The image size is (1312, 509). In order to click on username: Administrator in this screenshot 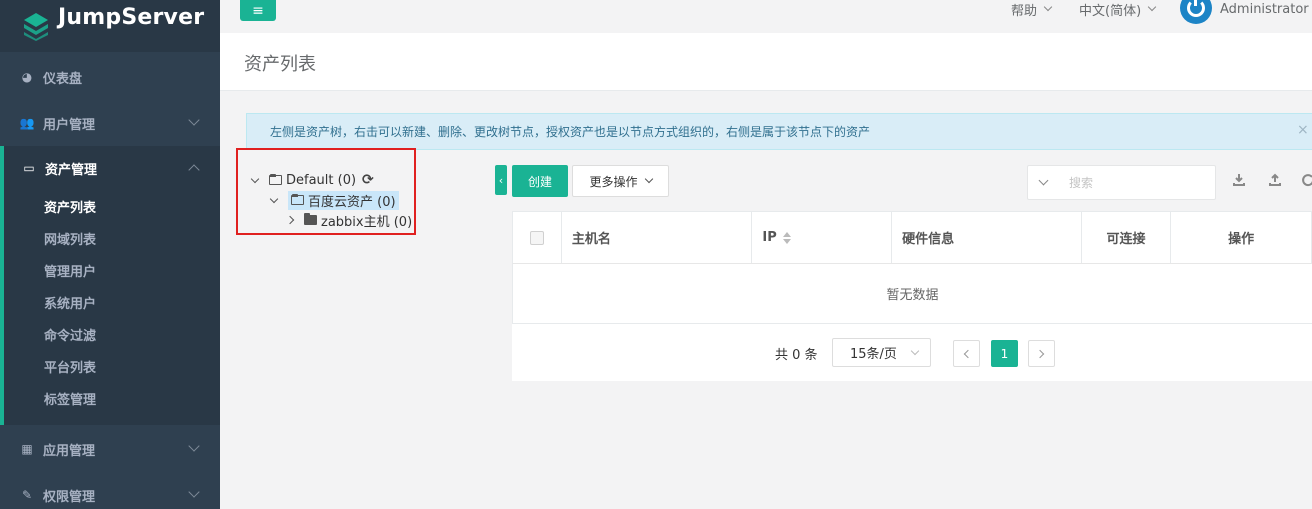, I will do `click(1264, 9)`.